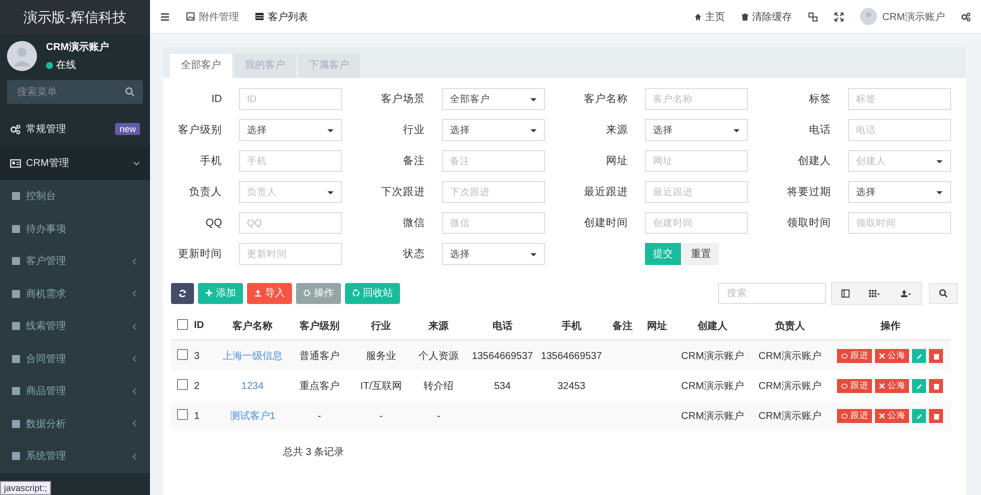 The height and width of the screenshot is (495, 981). I want to click on table-cell: 个人资源, so click(438, 356).